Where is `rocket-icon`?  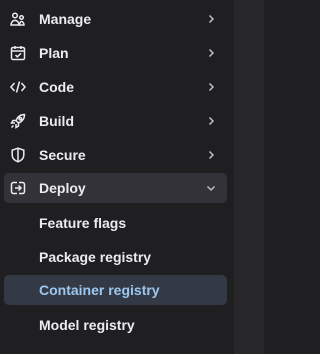 rocket-icon is located at coordinates (18, 121).